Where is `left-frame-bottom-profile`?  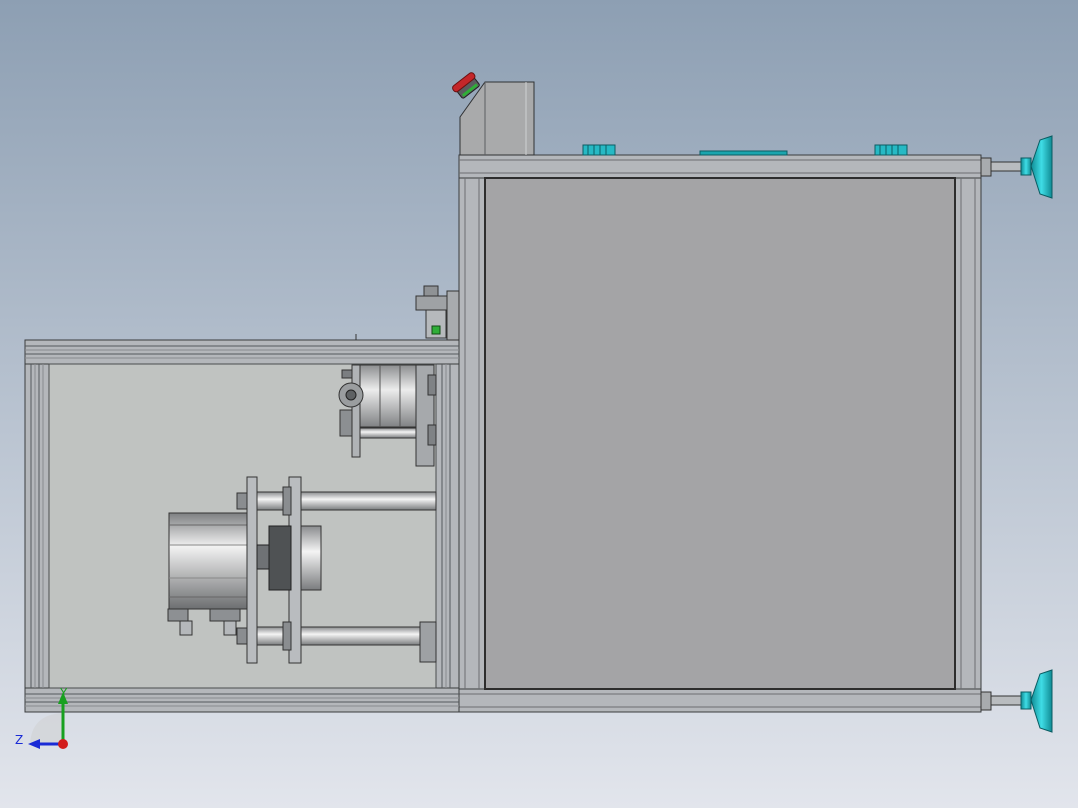 left-frame-bottom-profile is located at coordinates (242, 700).